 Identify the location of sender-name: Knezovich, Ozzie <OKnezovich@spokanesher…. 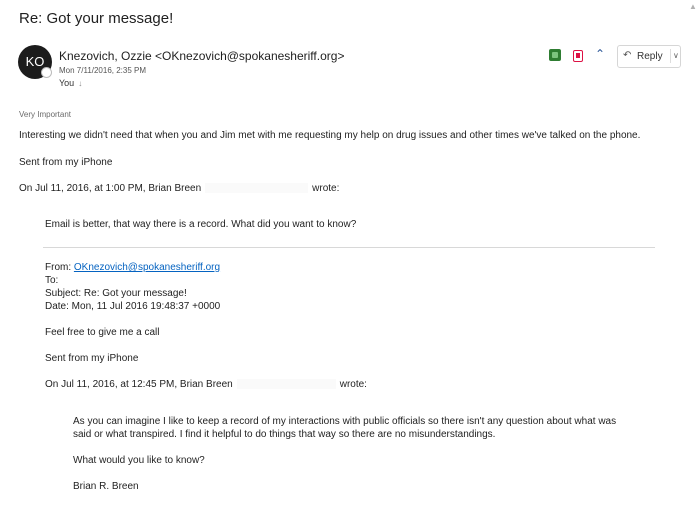
(201, 56).